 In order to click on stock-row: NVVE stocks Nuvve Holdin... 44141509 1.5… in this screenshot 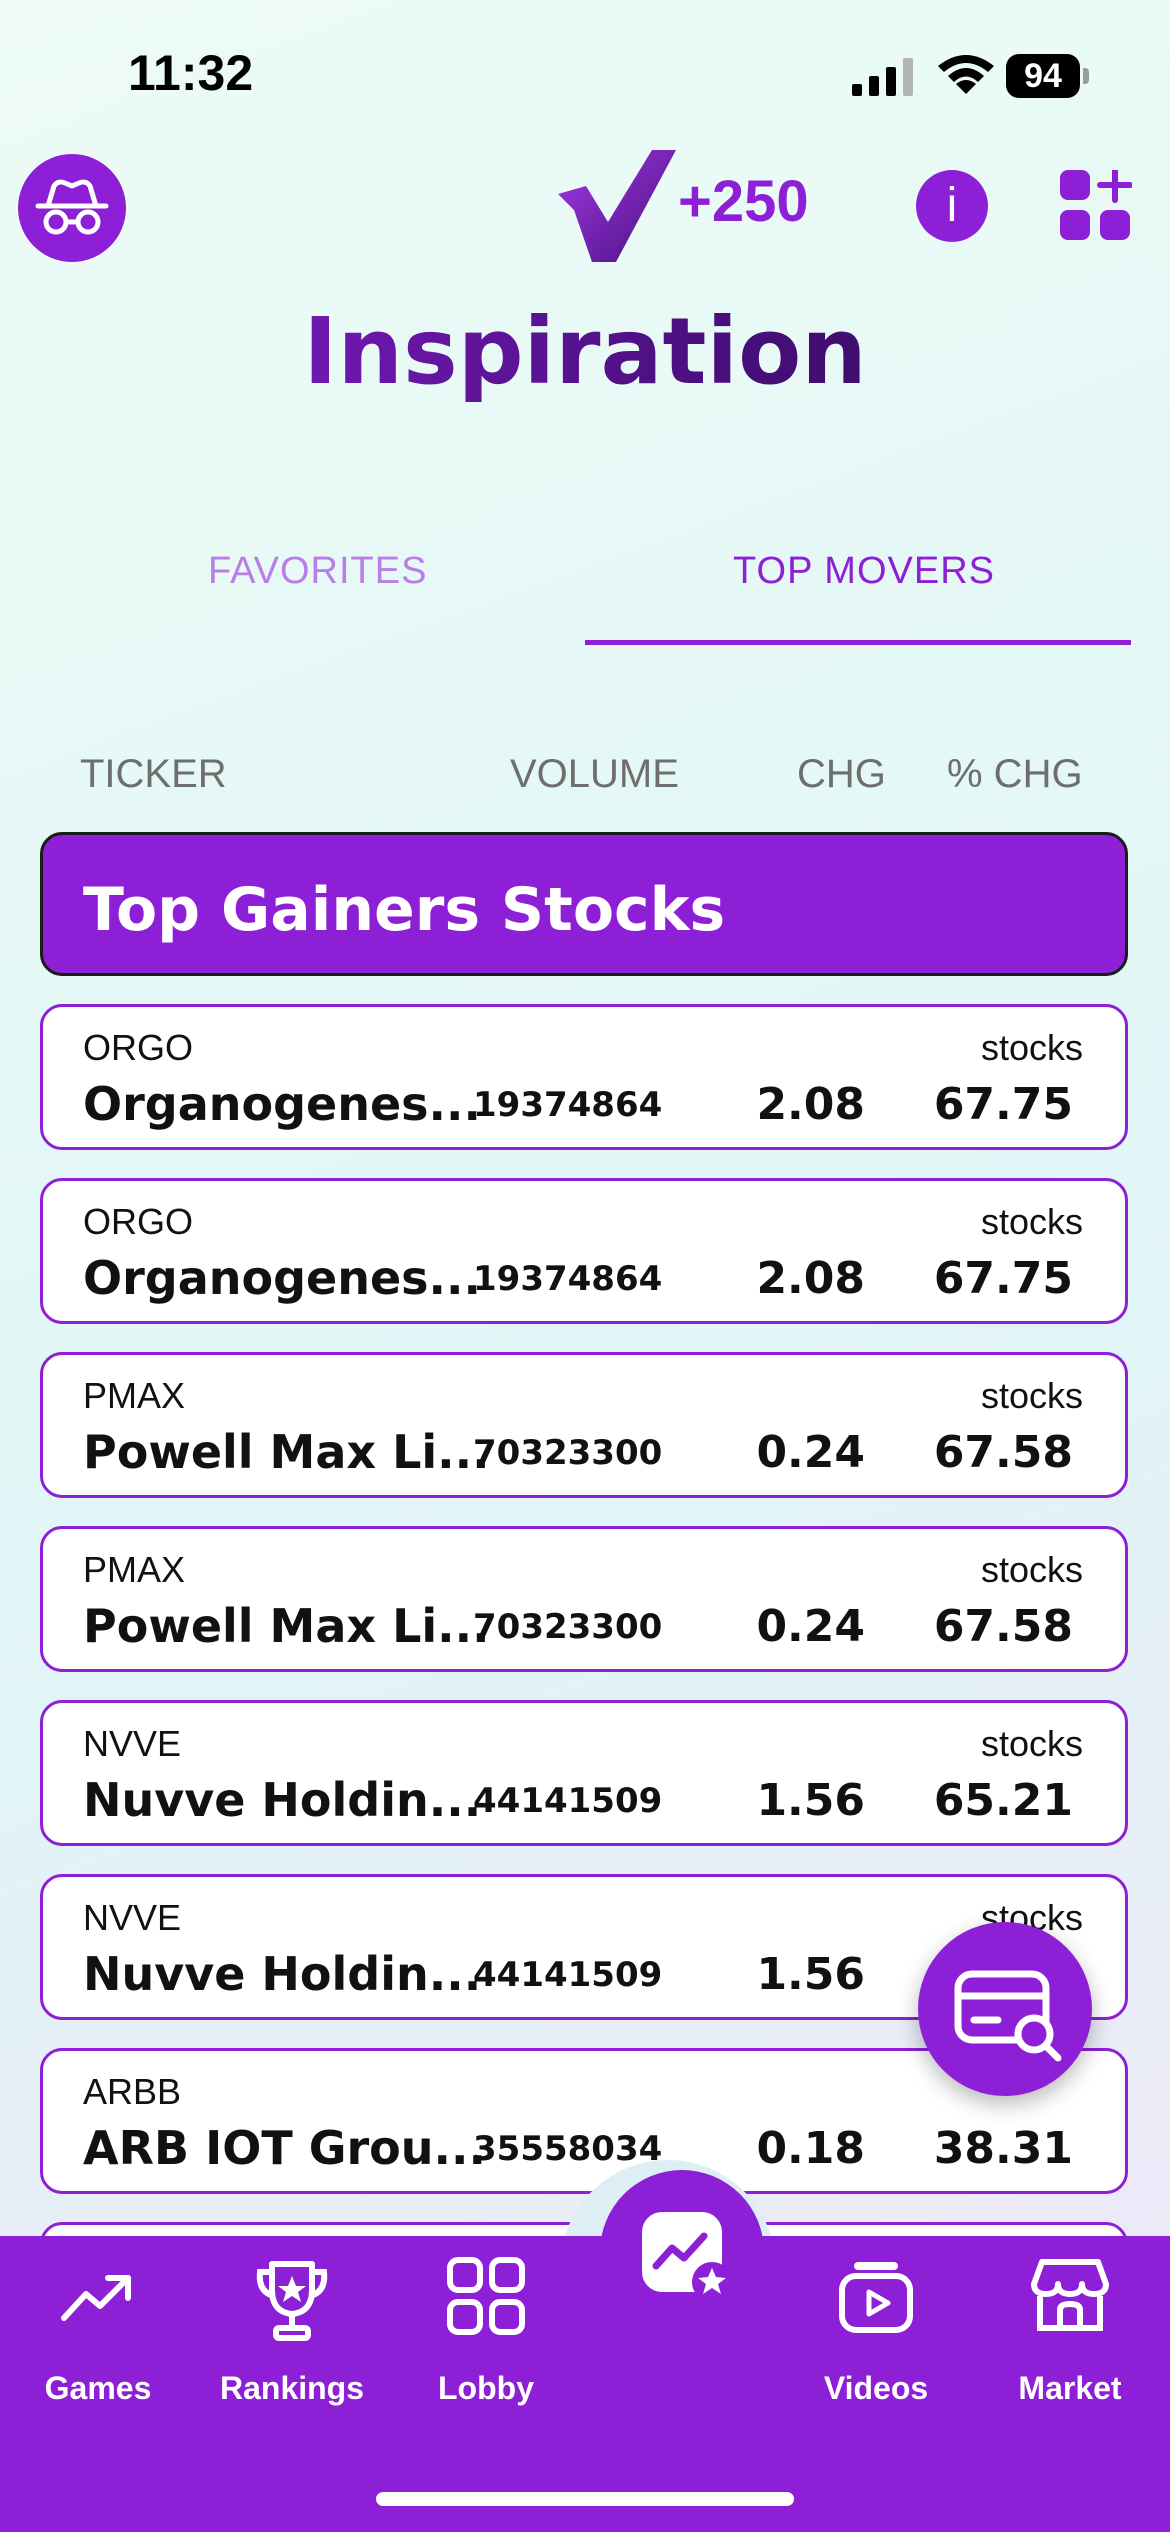, I will do `click(584, 1773)`.